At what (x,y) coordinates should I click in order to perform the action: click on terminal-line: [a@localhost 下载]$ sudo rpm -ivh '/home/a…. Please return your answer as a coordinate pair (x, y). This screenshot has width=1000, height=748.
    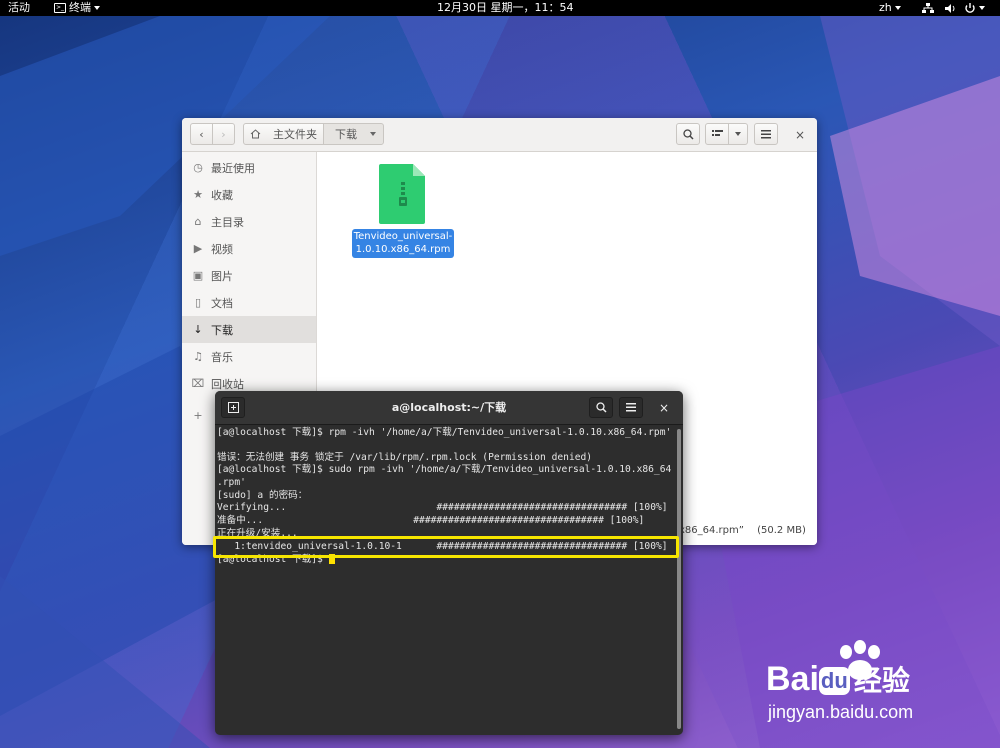
    Looking at the image, I should click on (444, 469).